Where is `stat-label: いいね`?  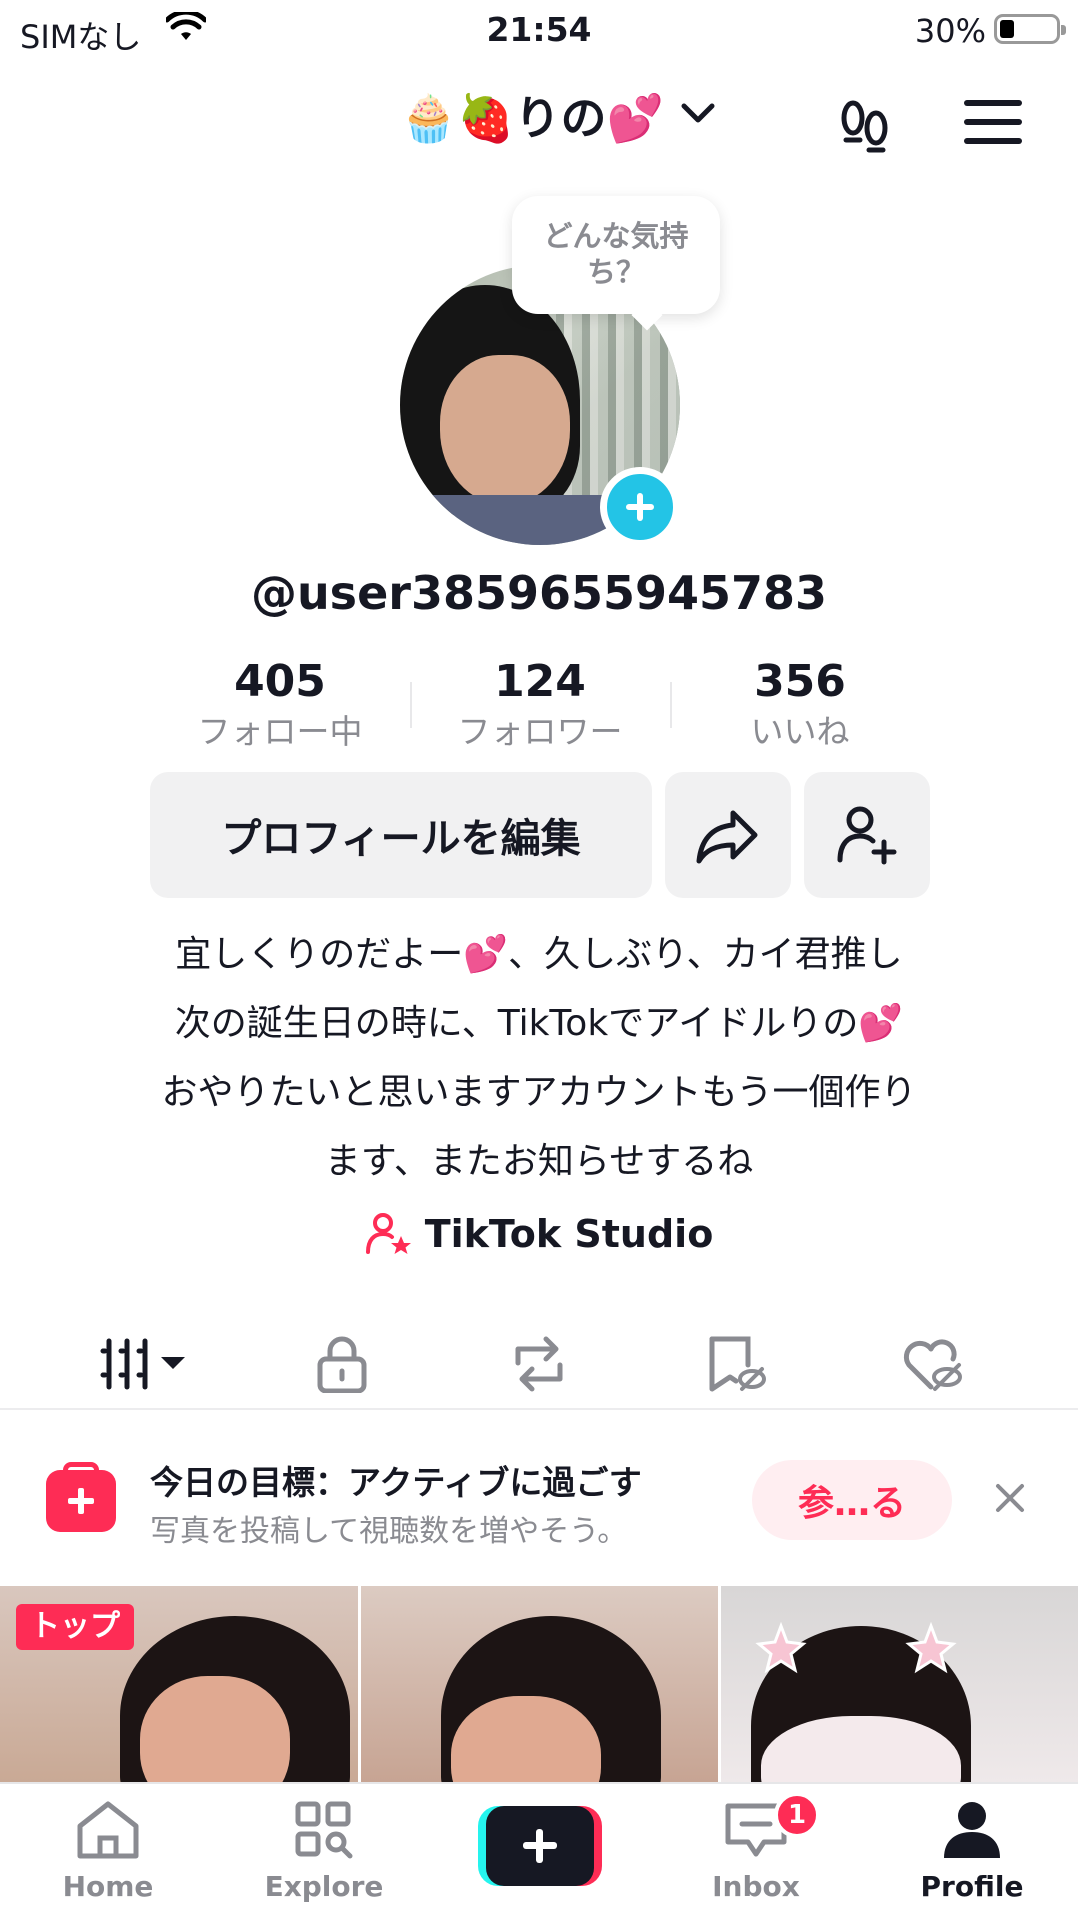 stat-label: いいね is located at coordinates (800, 731).